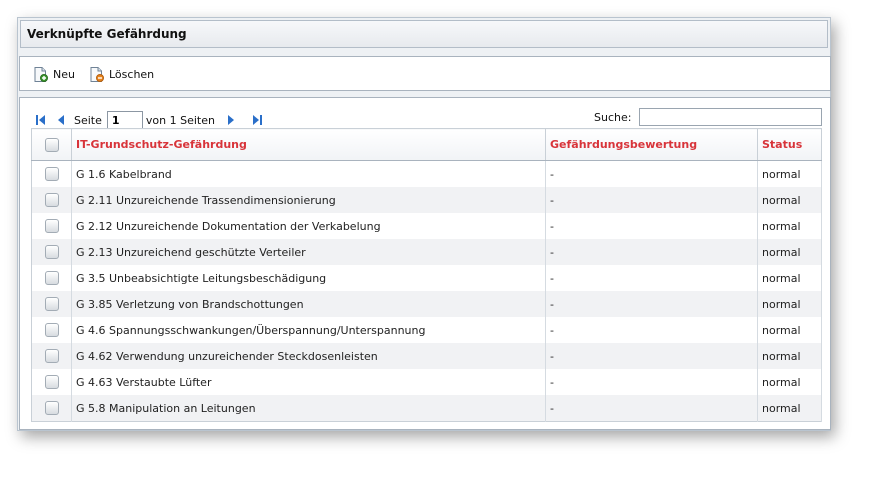 The width and height of the screenshot is (880, 481). Describe the element at coordinates (41, 120) in the screenshot. I see `first-page-icon` at that location.